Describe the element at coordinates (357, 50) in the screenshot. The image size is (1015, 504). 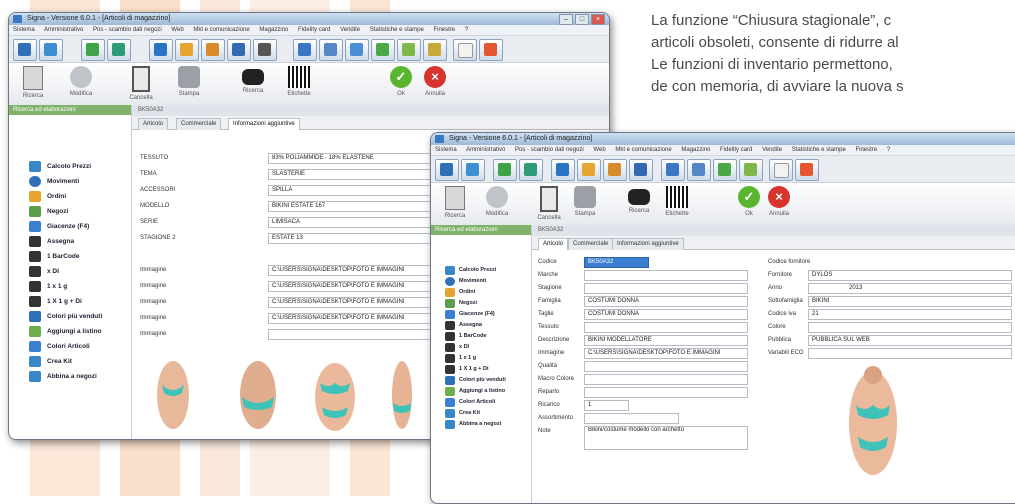
I see `users-icon` at that location.